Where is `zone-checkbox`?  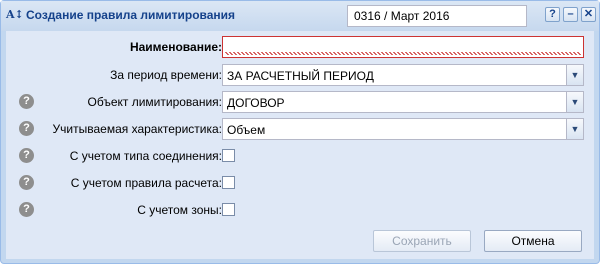
zone-checkbox is located at coordinates (228, 209).